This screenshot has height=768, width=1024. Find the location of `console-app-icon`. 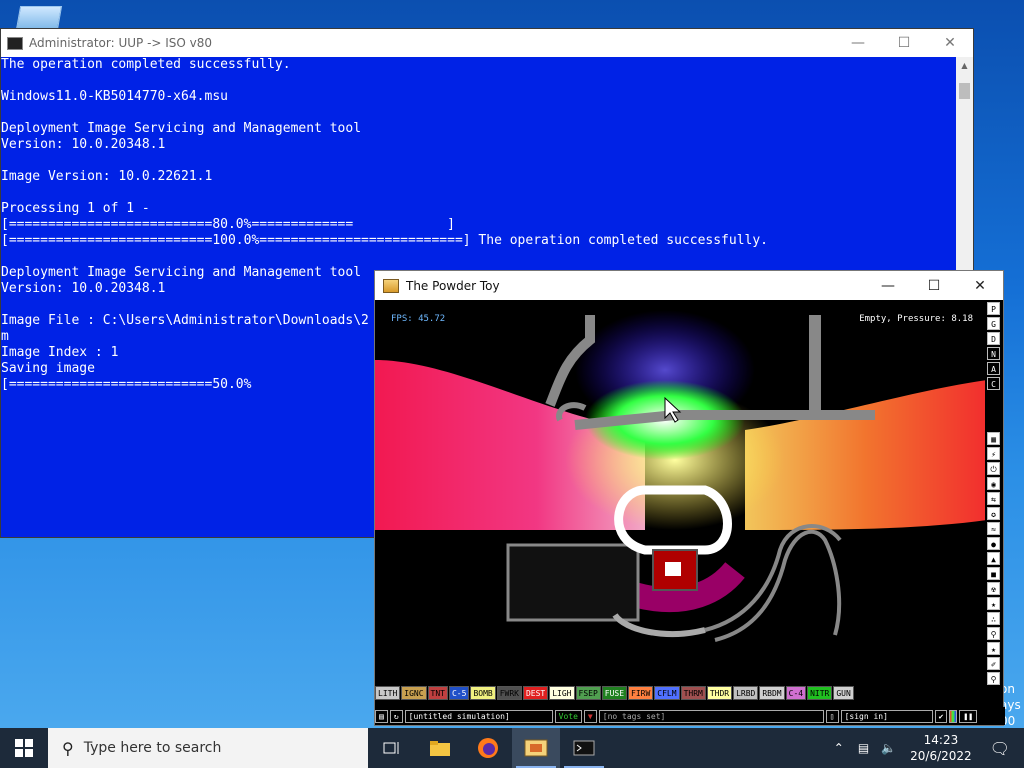

console-app-icon is located at coordinates (15, 43).